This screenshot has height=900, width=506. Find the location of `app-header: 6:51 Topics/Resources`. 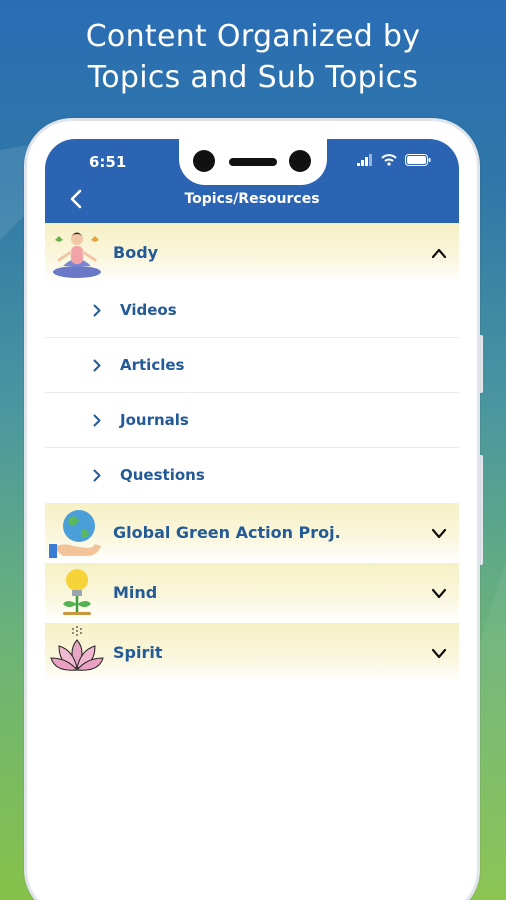

app-header: 6:51 Topics/Resources is located at coordinates (252, 181).